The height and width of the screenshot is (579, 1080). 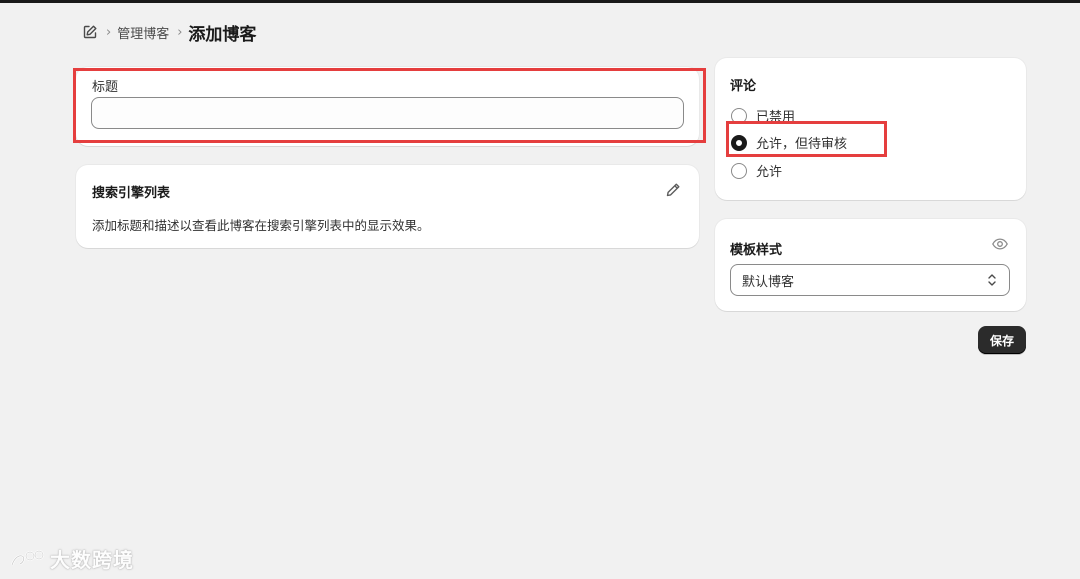 What do you see at coordinates (802, 144) in the screenshot?
I see `radio-label: 允许，但待审核` at bounding box center [802, 144].